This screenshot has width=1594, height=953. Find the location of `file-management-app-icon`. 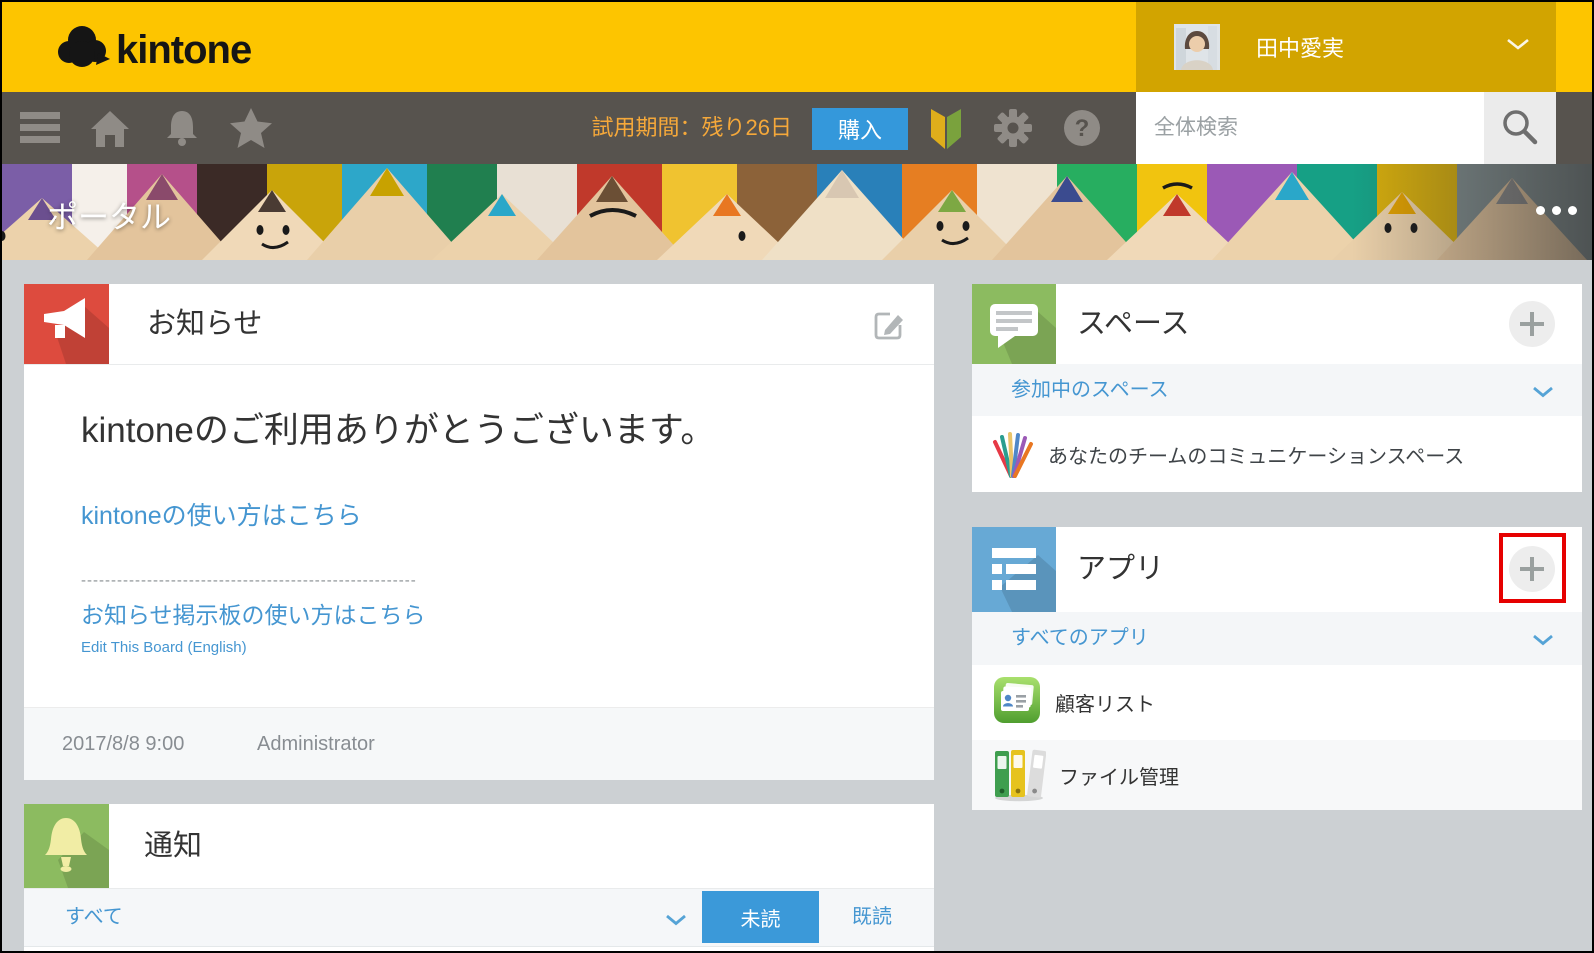

file-management-app-icon is located at coordinates (1019, 775).